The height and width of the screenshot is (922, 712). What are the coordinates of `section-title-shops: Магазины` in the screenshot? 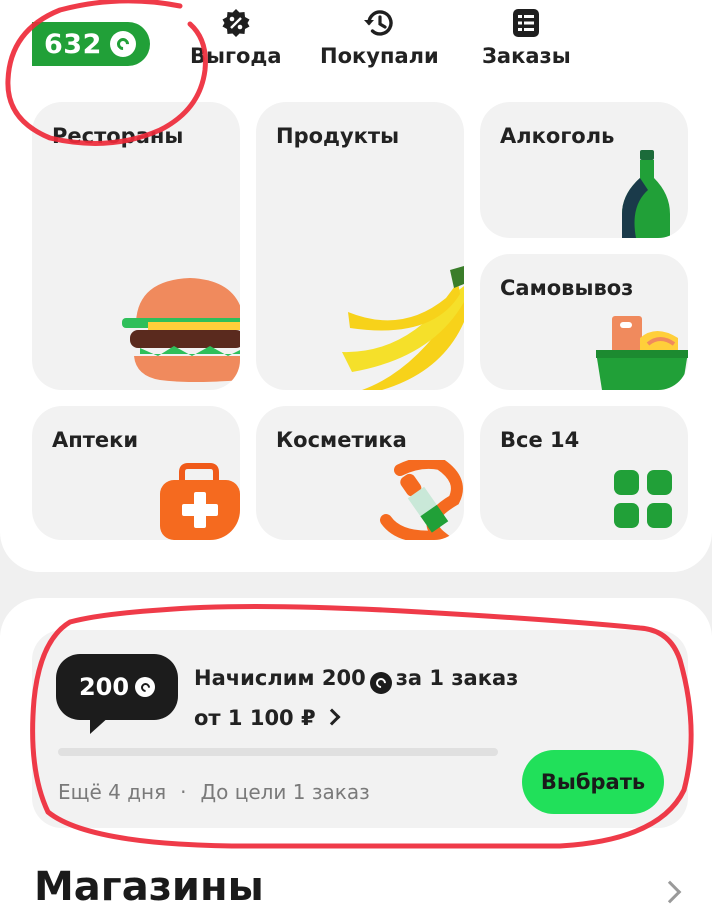 It's located at (149, 887).